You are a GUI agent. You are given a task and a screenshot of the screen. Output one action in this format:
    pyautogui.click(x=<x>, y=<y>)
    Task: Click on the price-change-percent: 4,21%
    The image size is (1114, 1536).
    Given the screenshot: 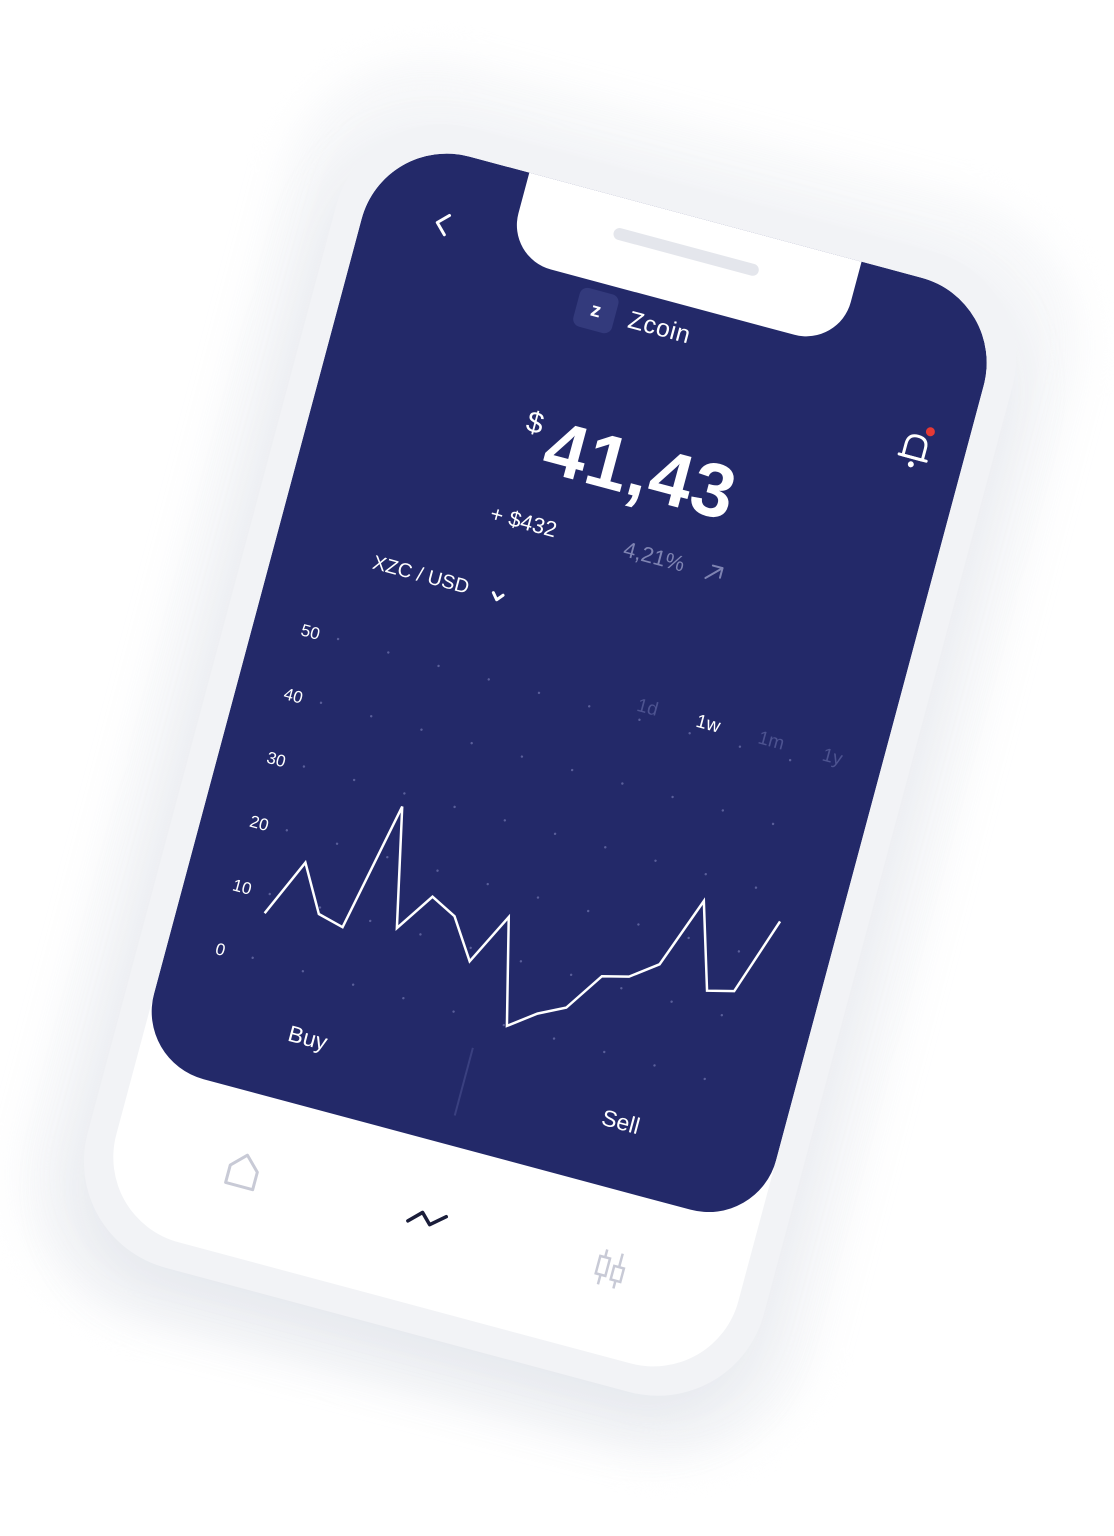 What is the action you would take?
    pyautogui.click(x=654, y=556)
    